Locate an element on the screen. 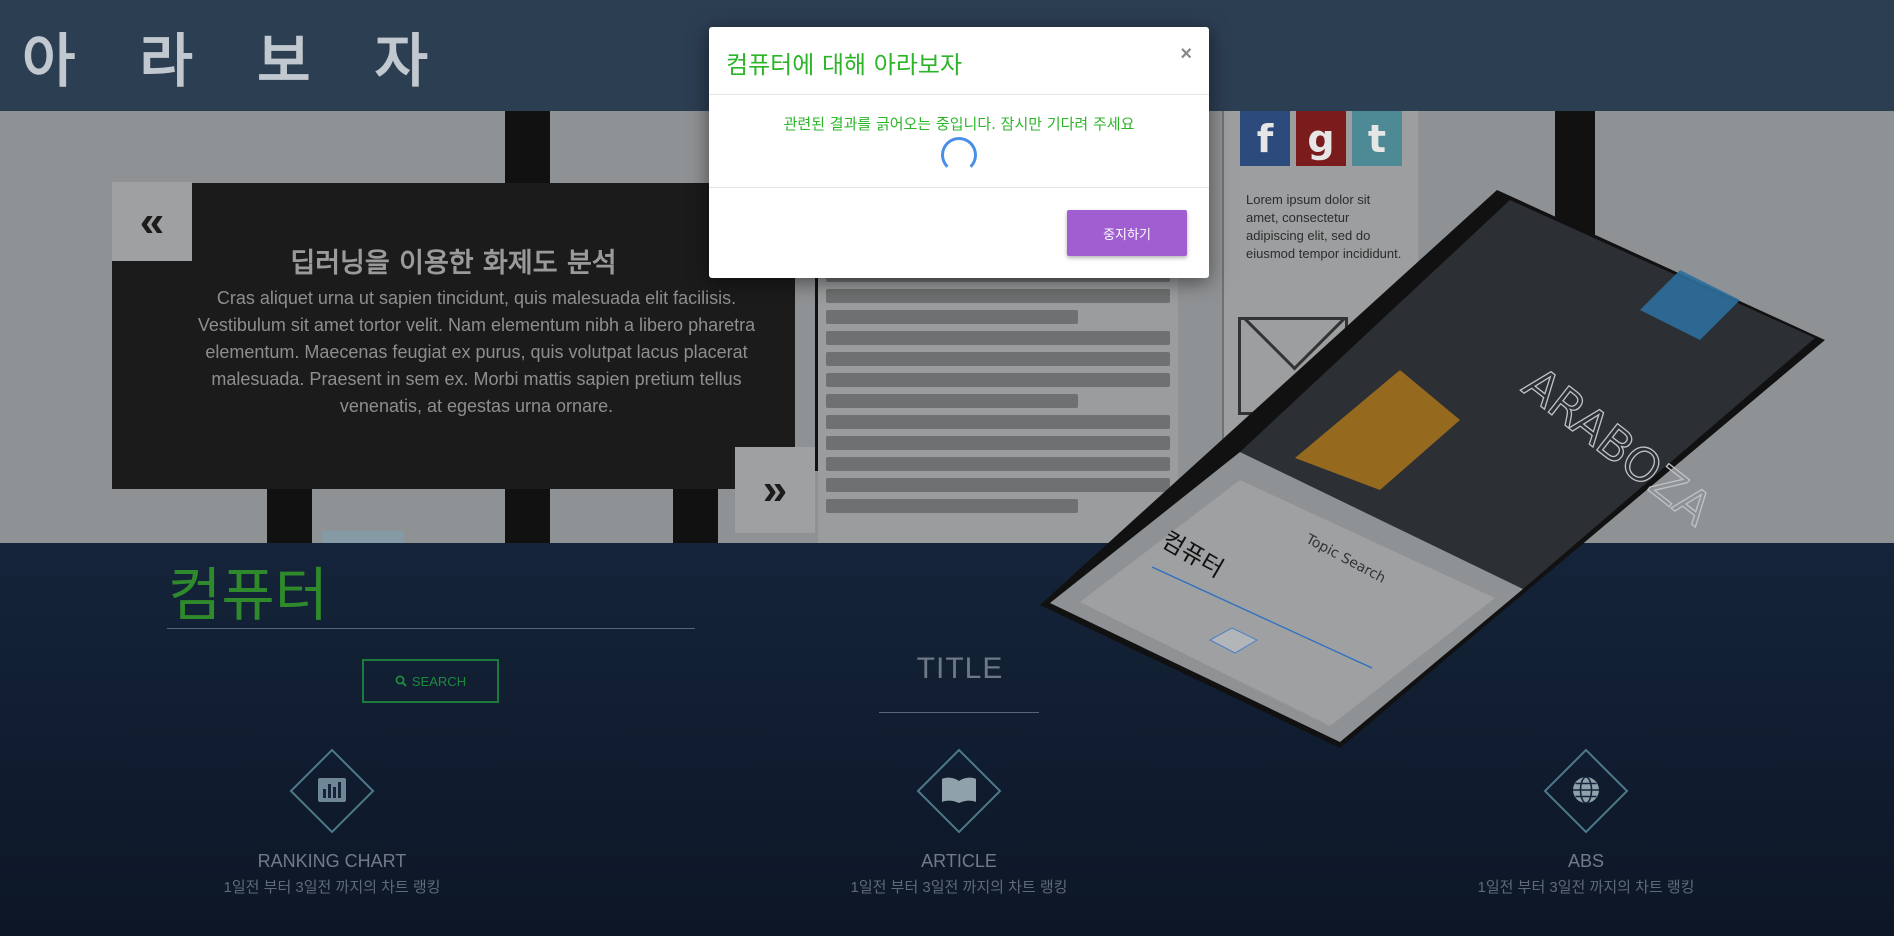 The width and height of the screenshot is (1894, 936). search-button: SEARCH is located at coordinates (430, 681).